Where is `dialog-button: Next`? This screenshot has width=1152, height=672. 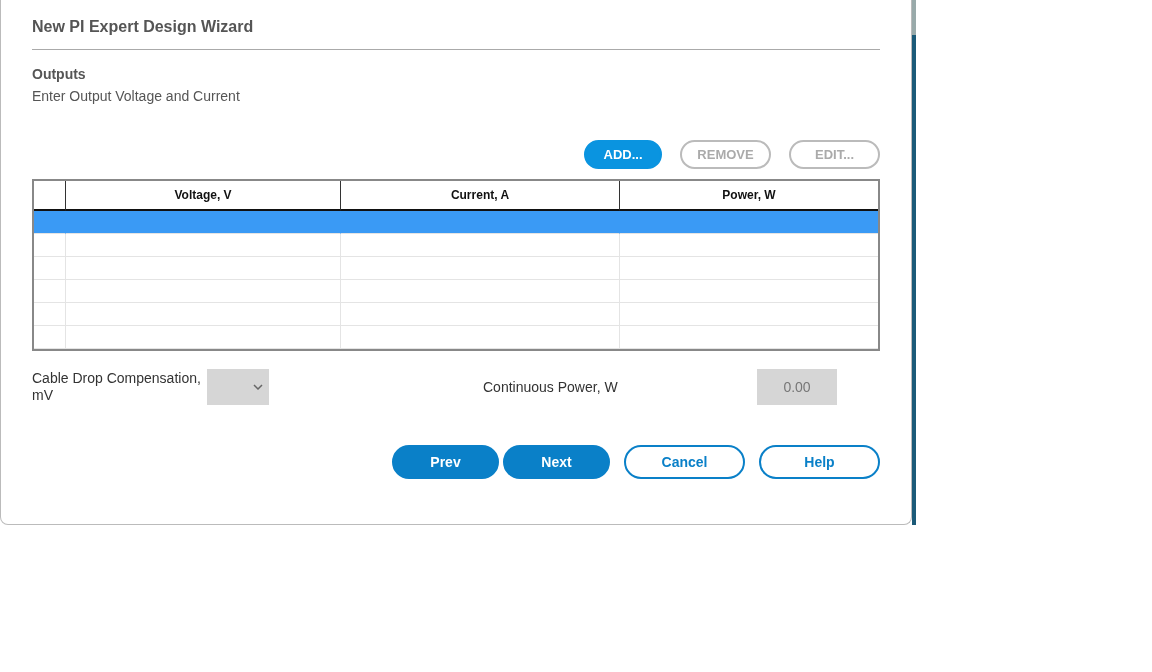
dialog-button: Next is located at coordinates (556, 462).